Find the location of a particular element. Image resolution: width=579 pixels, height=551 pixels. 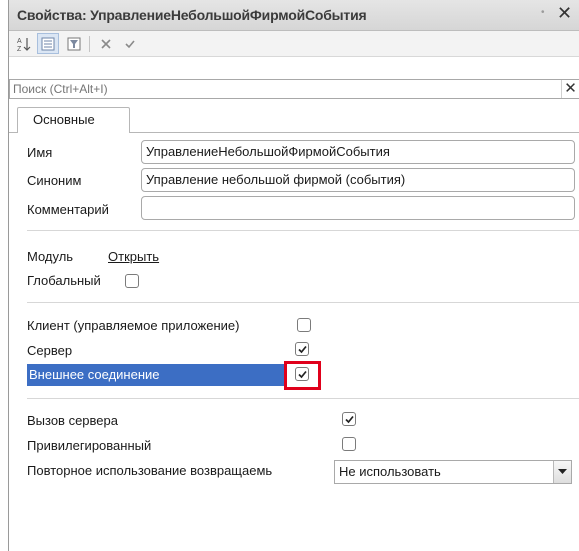

reuse-value: Не использовать is located at coordinates (390, 471).